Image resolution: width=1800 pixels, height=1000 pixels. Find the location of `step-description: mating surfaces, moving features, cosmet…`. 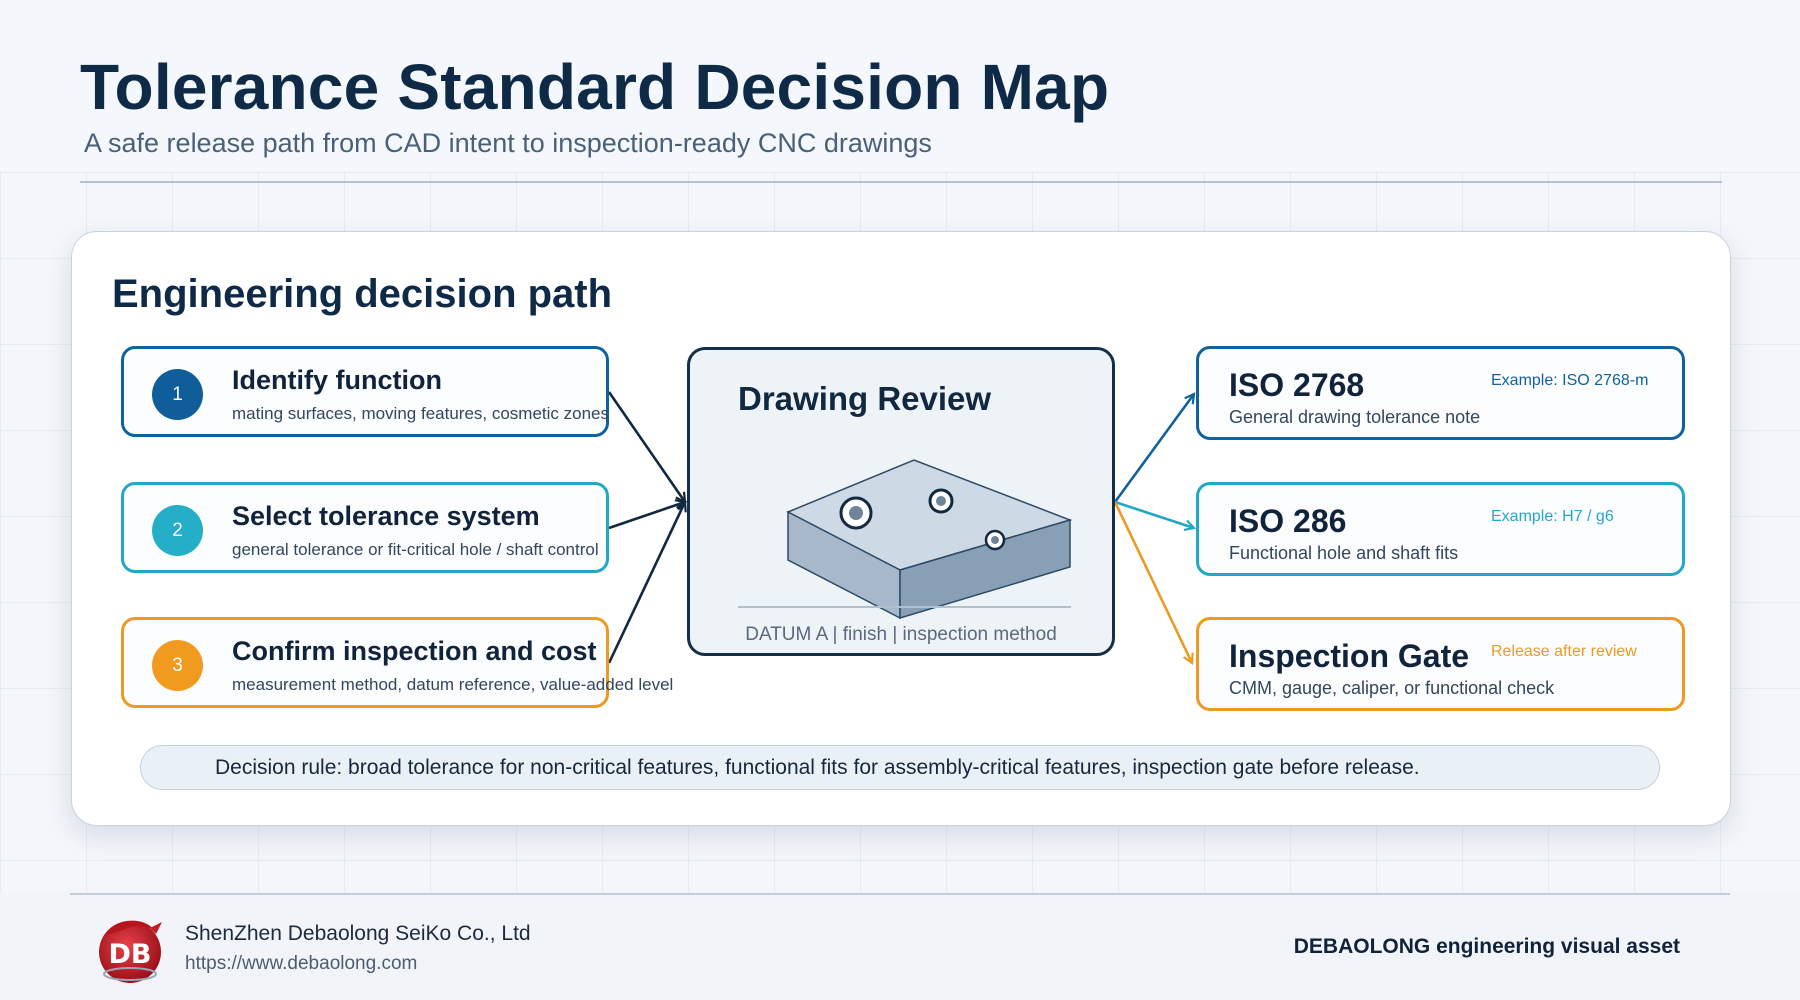

step-description: mating surfaces, moving features, cosmet… is located at coordinates (420, 413).